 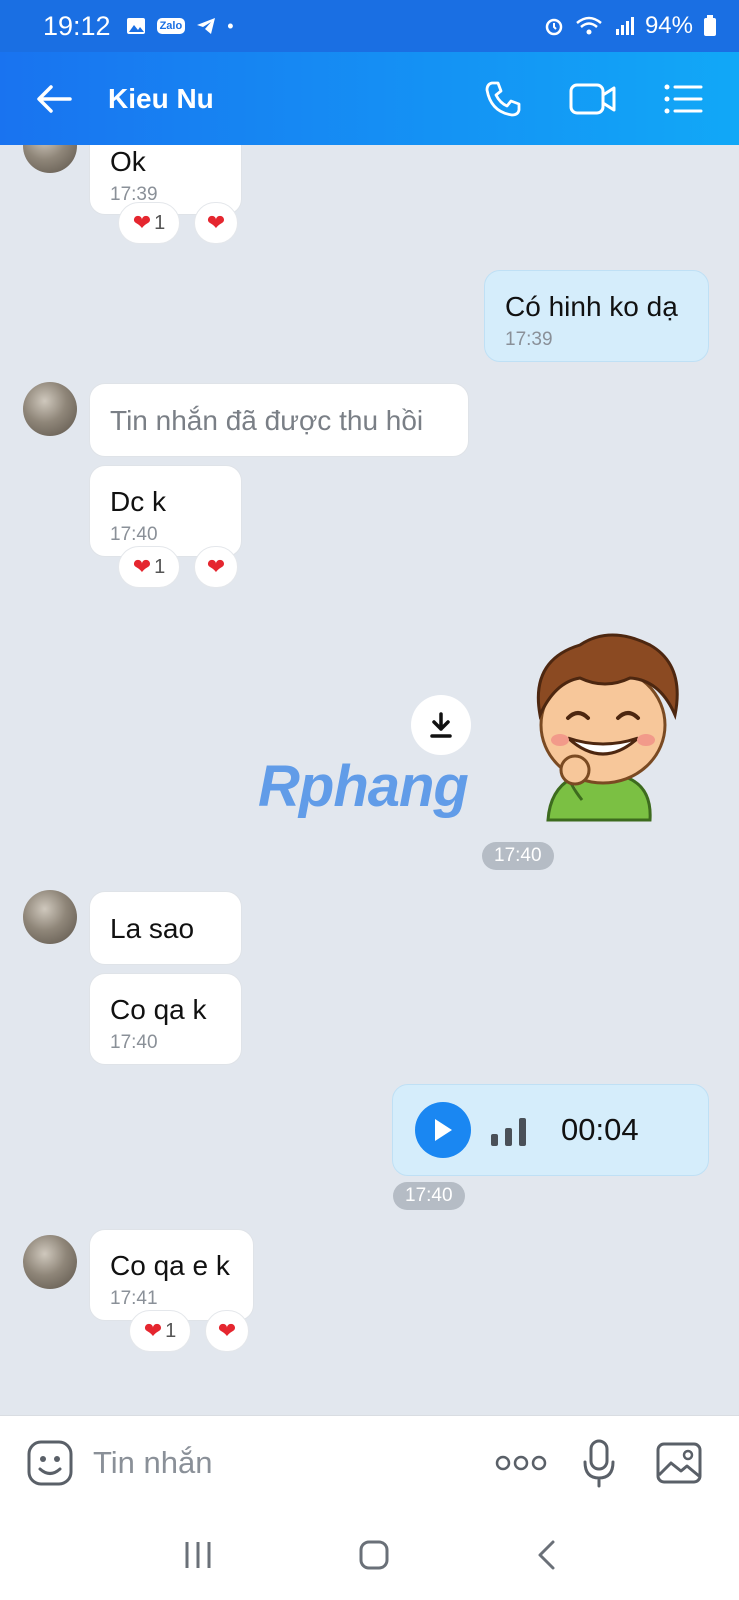 I want to click on zalo-notification-icon: Zalo, so click(x=171, y=26).